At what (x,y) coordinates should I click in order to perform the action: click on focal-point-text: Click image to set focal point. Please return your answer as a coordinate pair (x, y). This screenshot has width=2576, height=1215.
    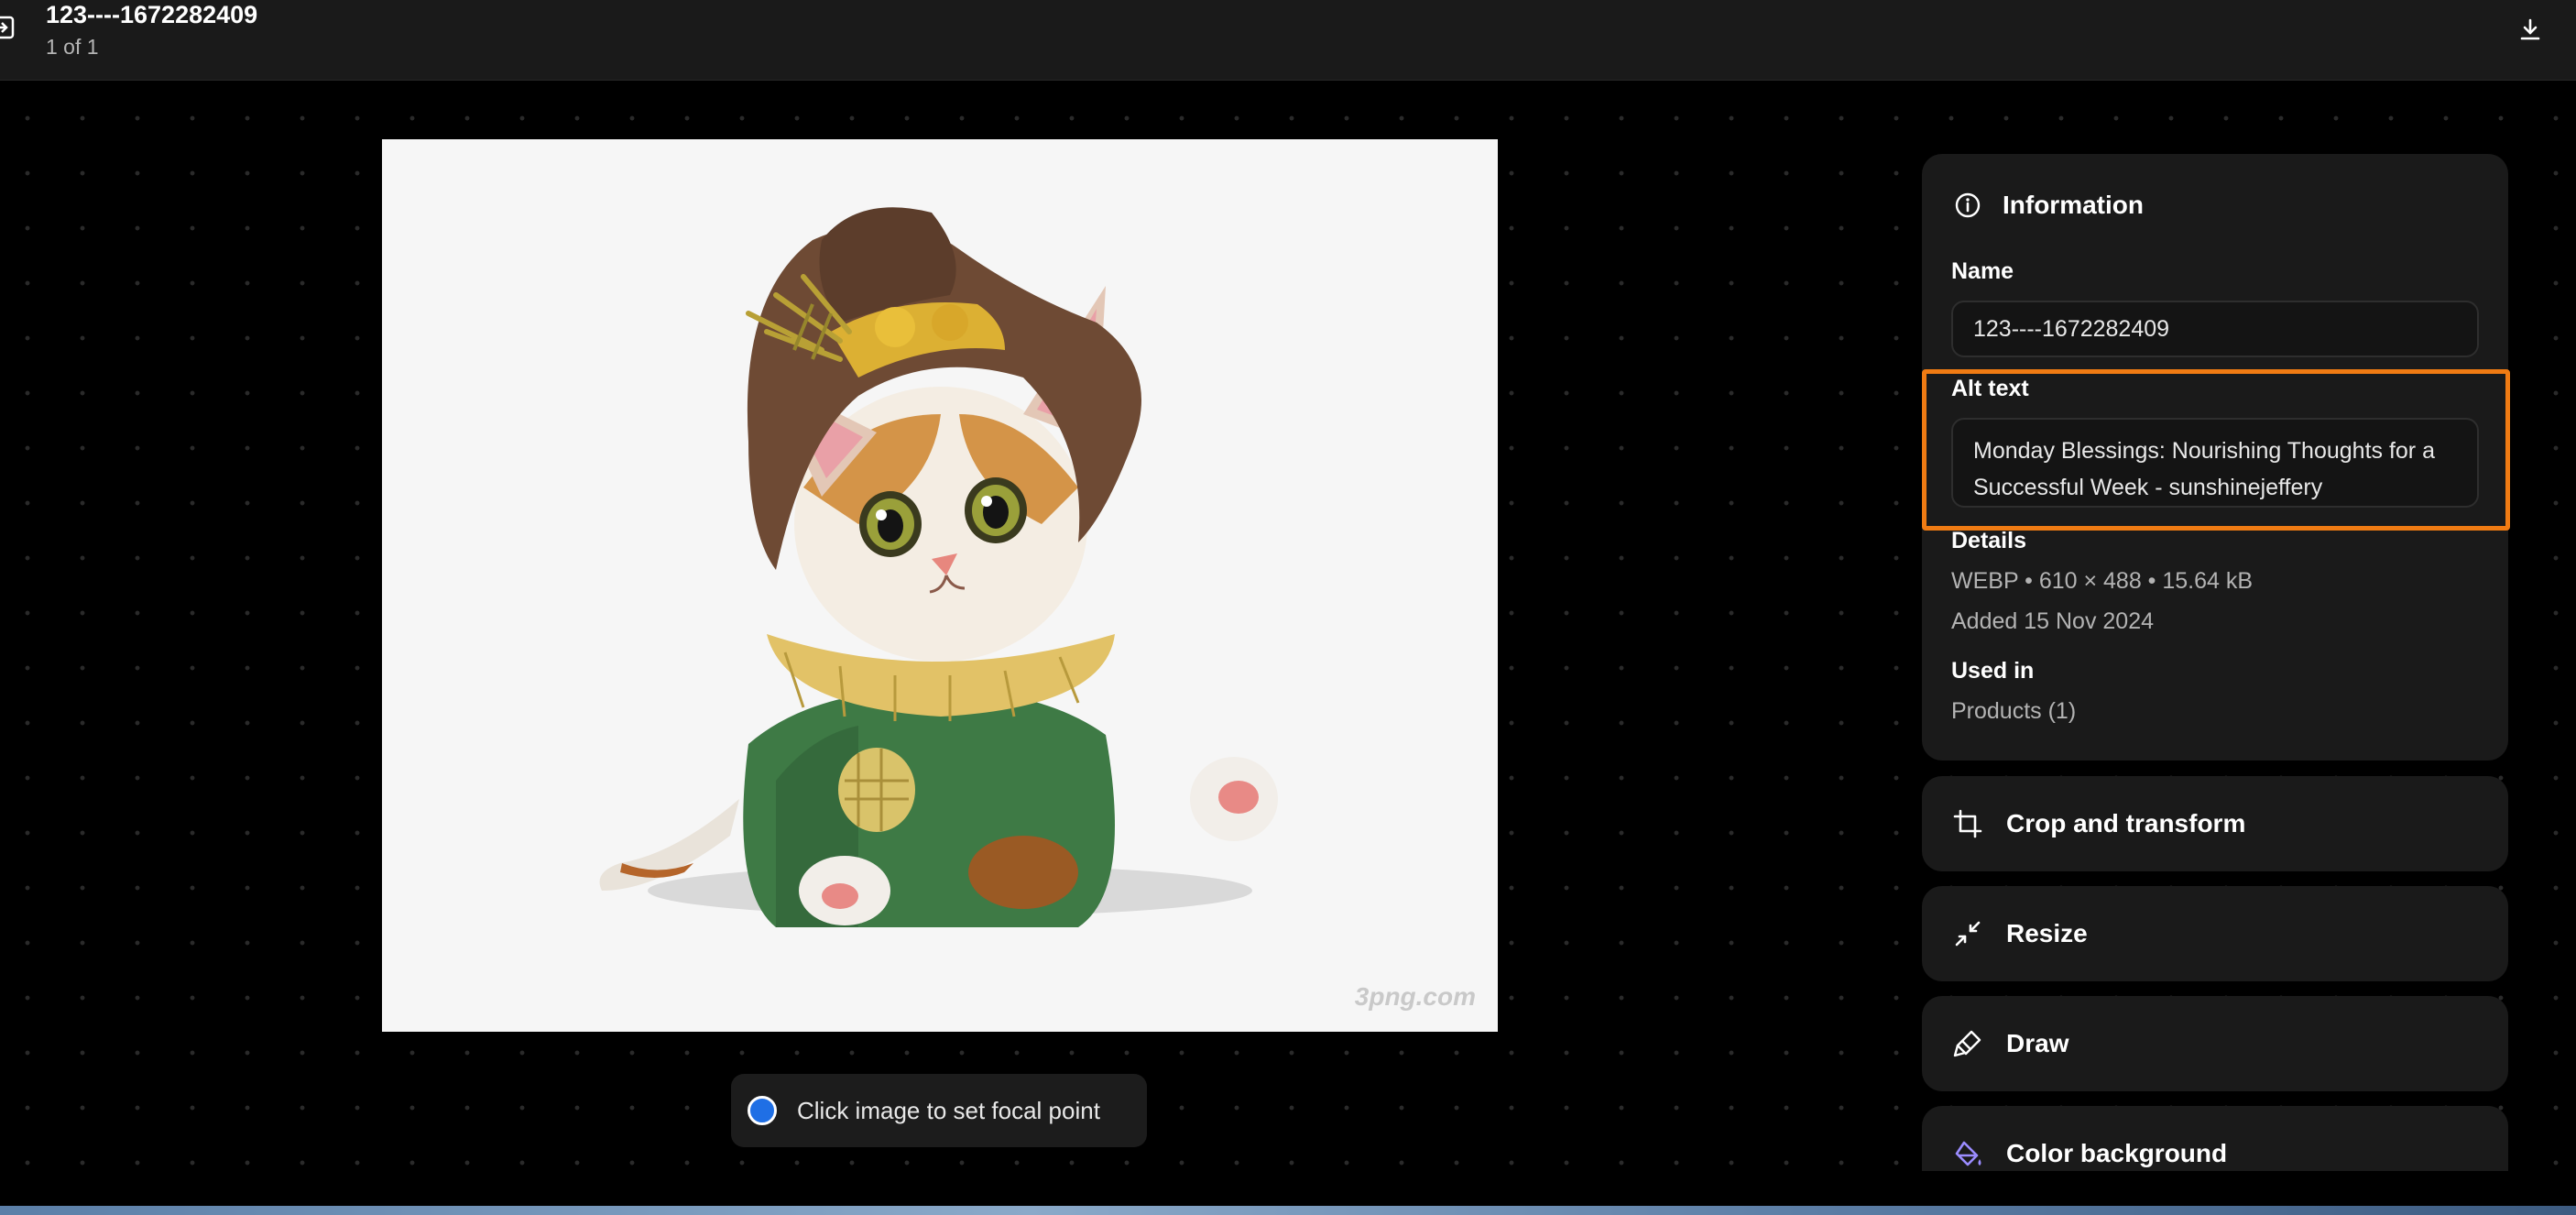
    Looking at the image, I should click on (949, 1110).